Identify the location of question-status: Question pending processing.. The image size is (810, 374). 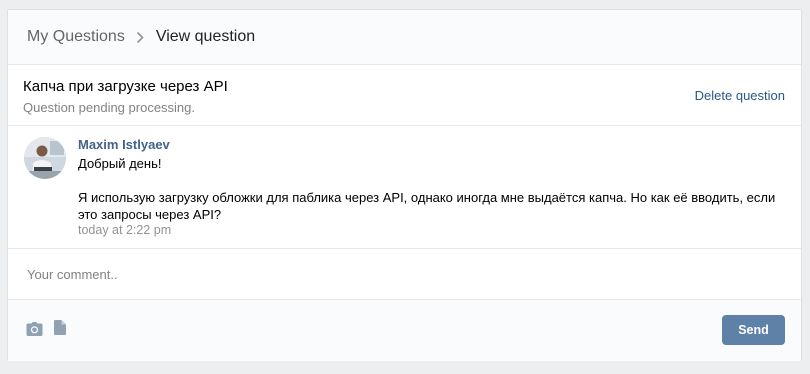
(109, 107).